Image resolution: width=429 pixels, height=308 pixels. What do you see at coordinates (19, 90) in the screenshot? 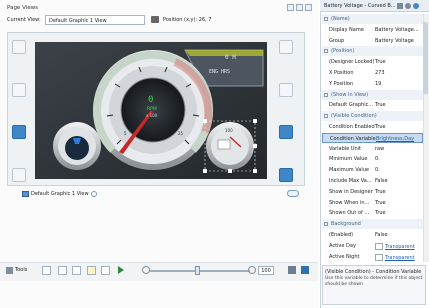
I see `align-middle-left-button` at bounding box center [19, 90].